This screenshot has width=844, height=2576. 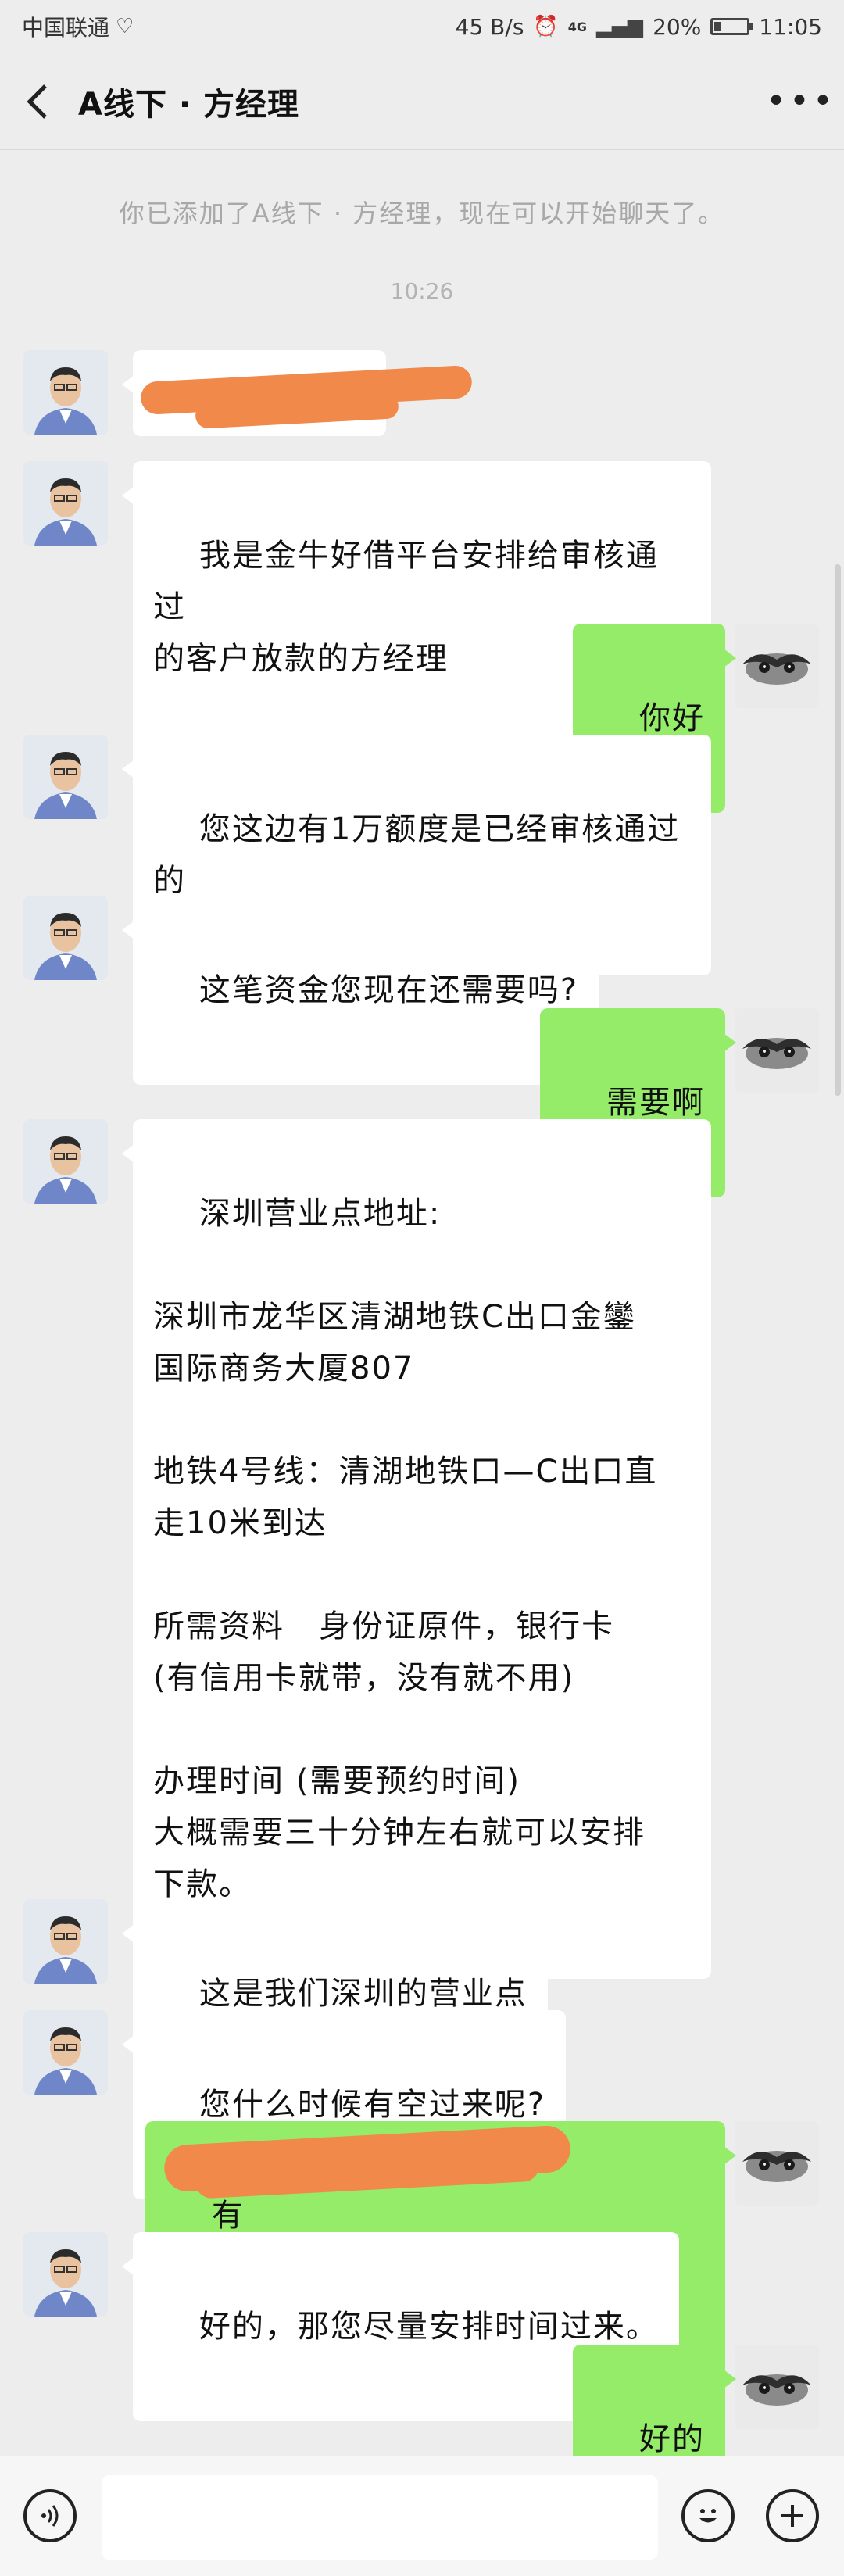 I want to click on plus-button, so click(x=792, y=2515).